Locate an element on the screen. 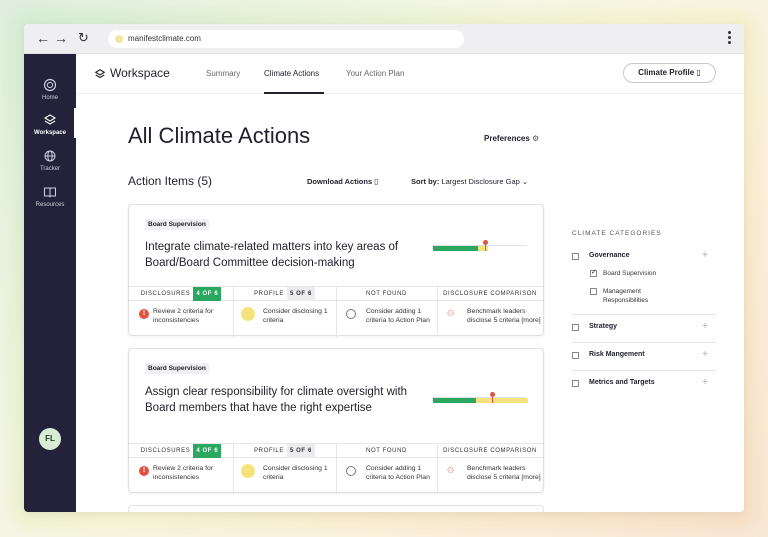 This screenshot has height=537, width=768. disclosure-gap-bar is located at coordinates (480, 245).